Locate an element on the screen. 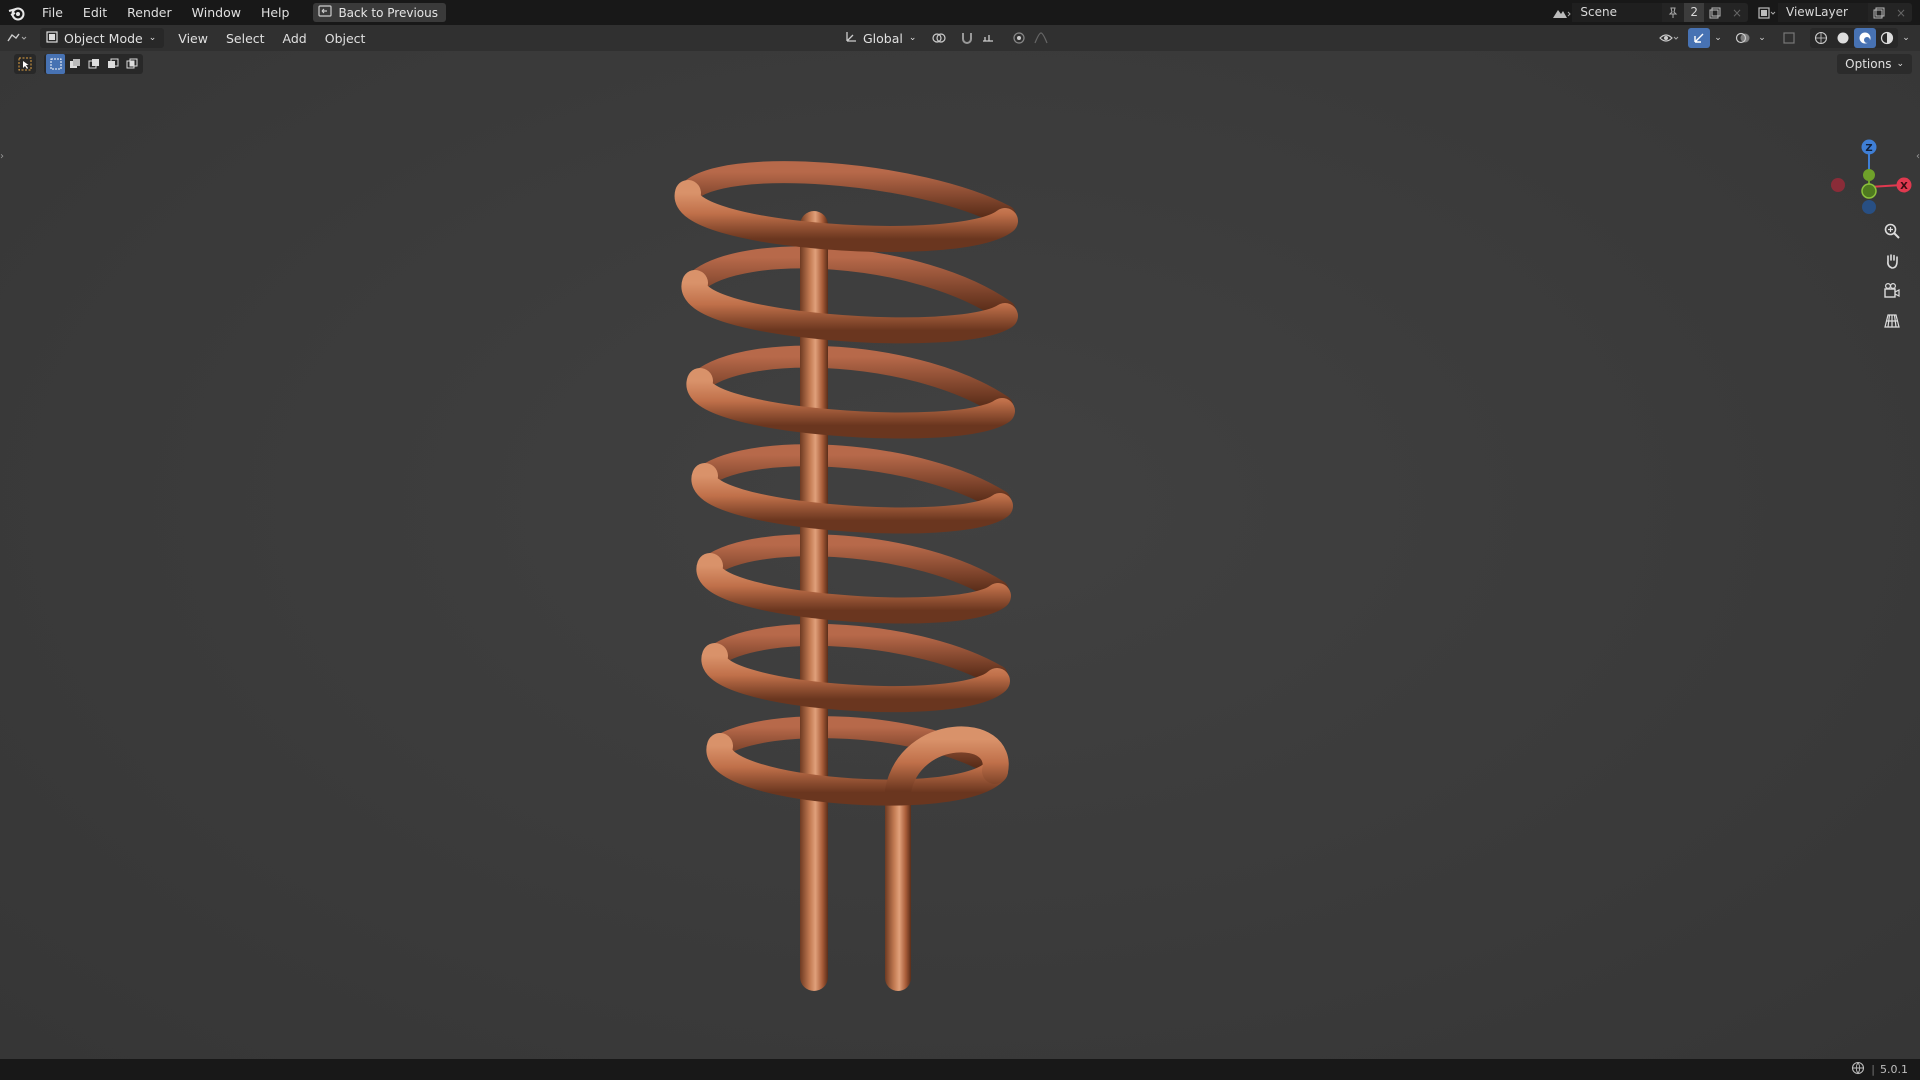  scene-name-field: Scene is located at coordinates (1617, 12).